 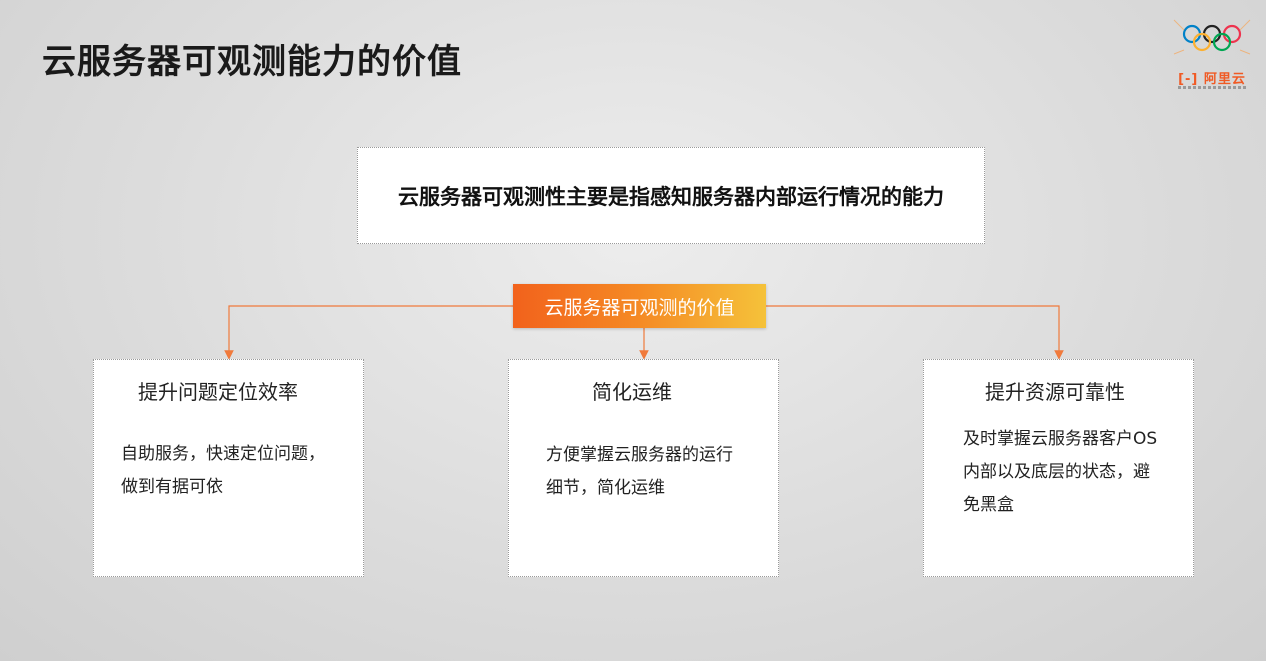 I want to click on card-body-line: 免黑盒, so click(x=988, y=505).